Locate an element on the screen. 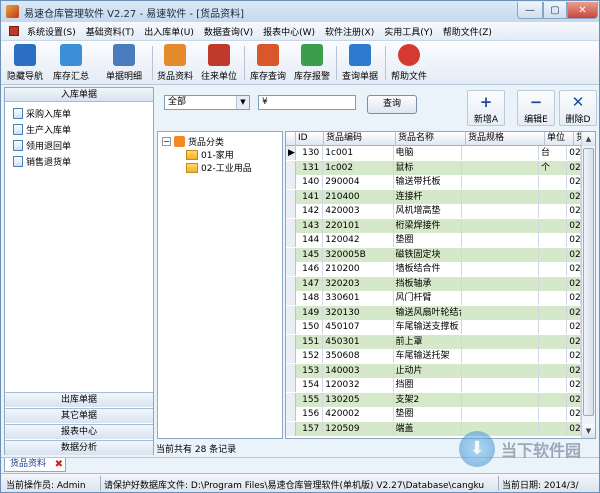 This screenshot has width=600, height=493. minimize-button: — is located at coordinates (530, 10).